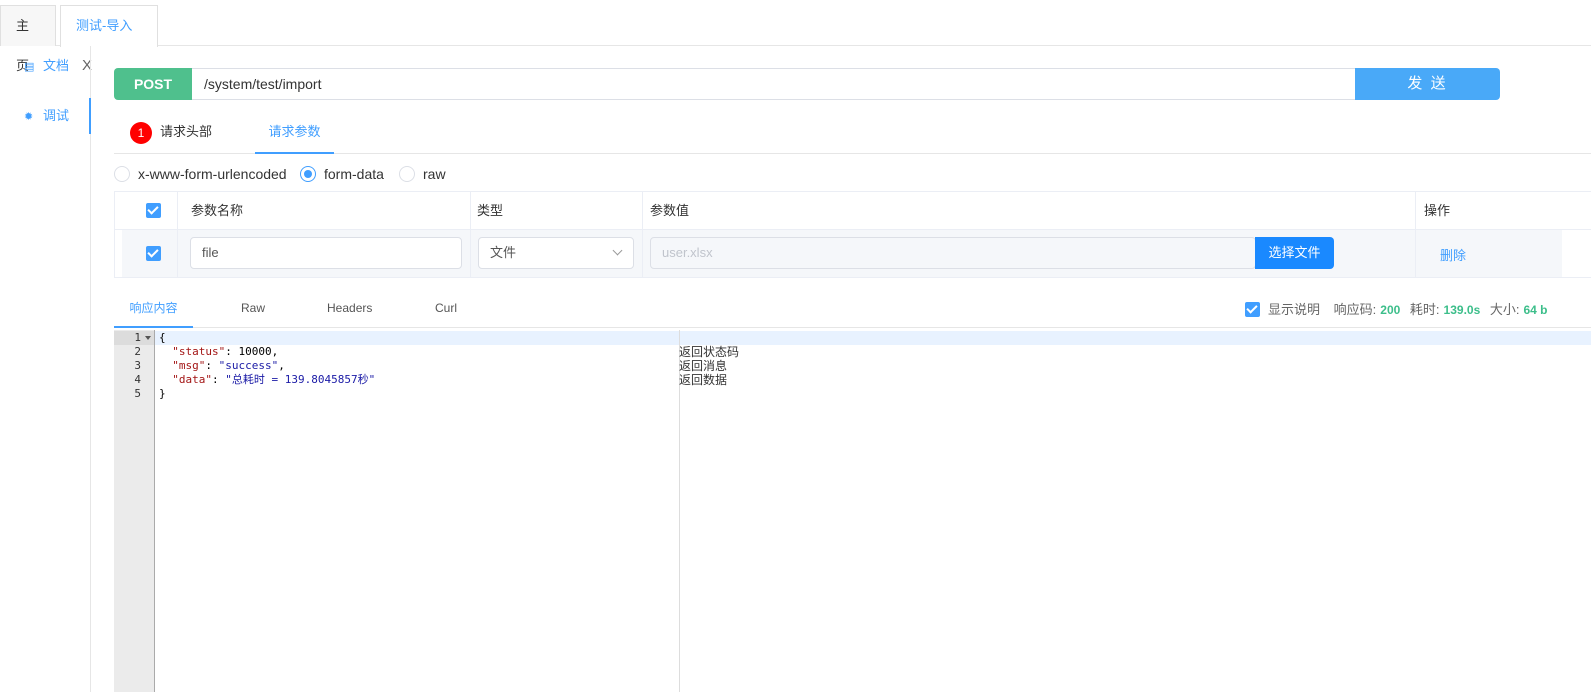 Image resolution: width=1591 pixels, height=692 pixels. What do you see at coordinates (490, 210) in the screenshot?
I see `column-header-type: 类型` at bounding box center [490, 210].